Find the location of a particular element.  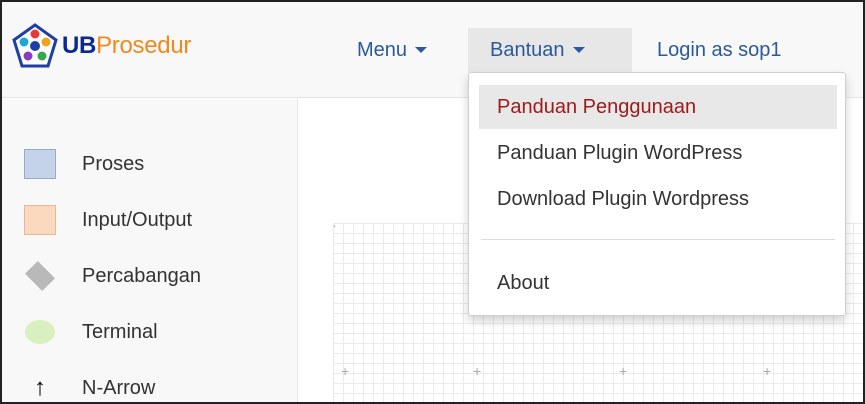

menu-dropdown-toggle: Menu is located at coordinates (392, 50).